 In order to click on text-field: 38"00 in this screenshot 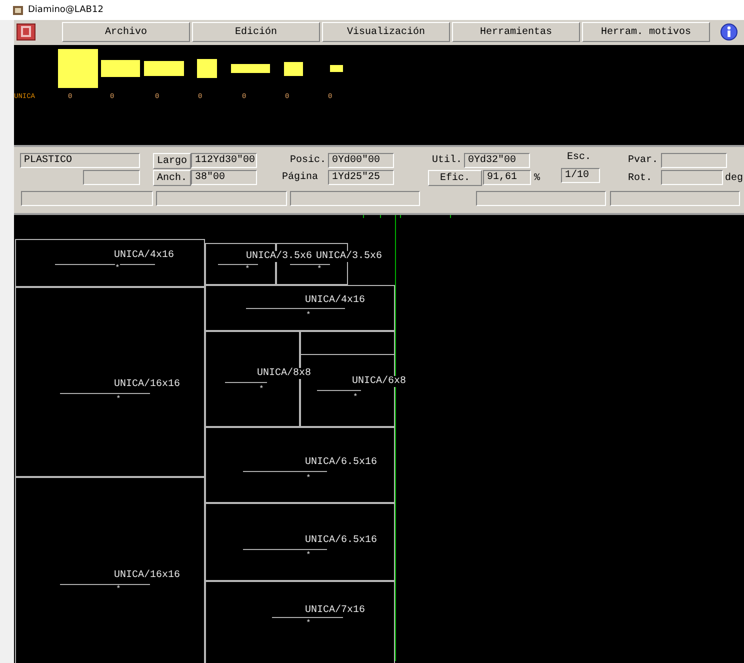, I will do `click(224, 177)`.